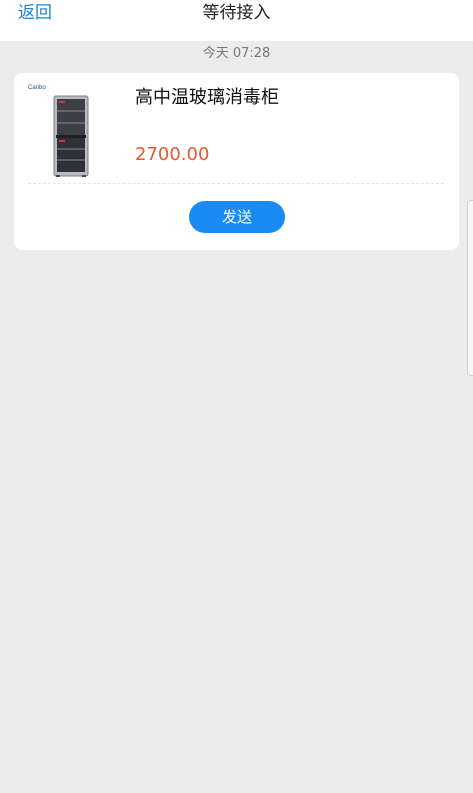  I want to click on product-image: Canbo, so click(72, 129).